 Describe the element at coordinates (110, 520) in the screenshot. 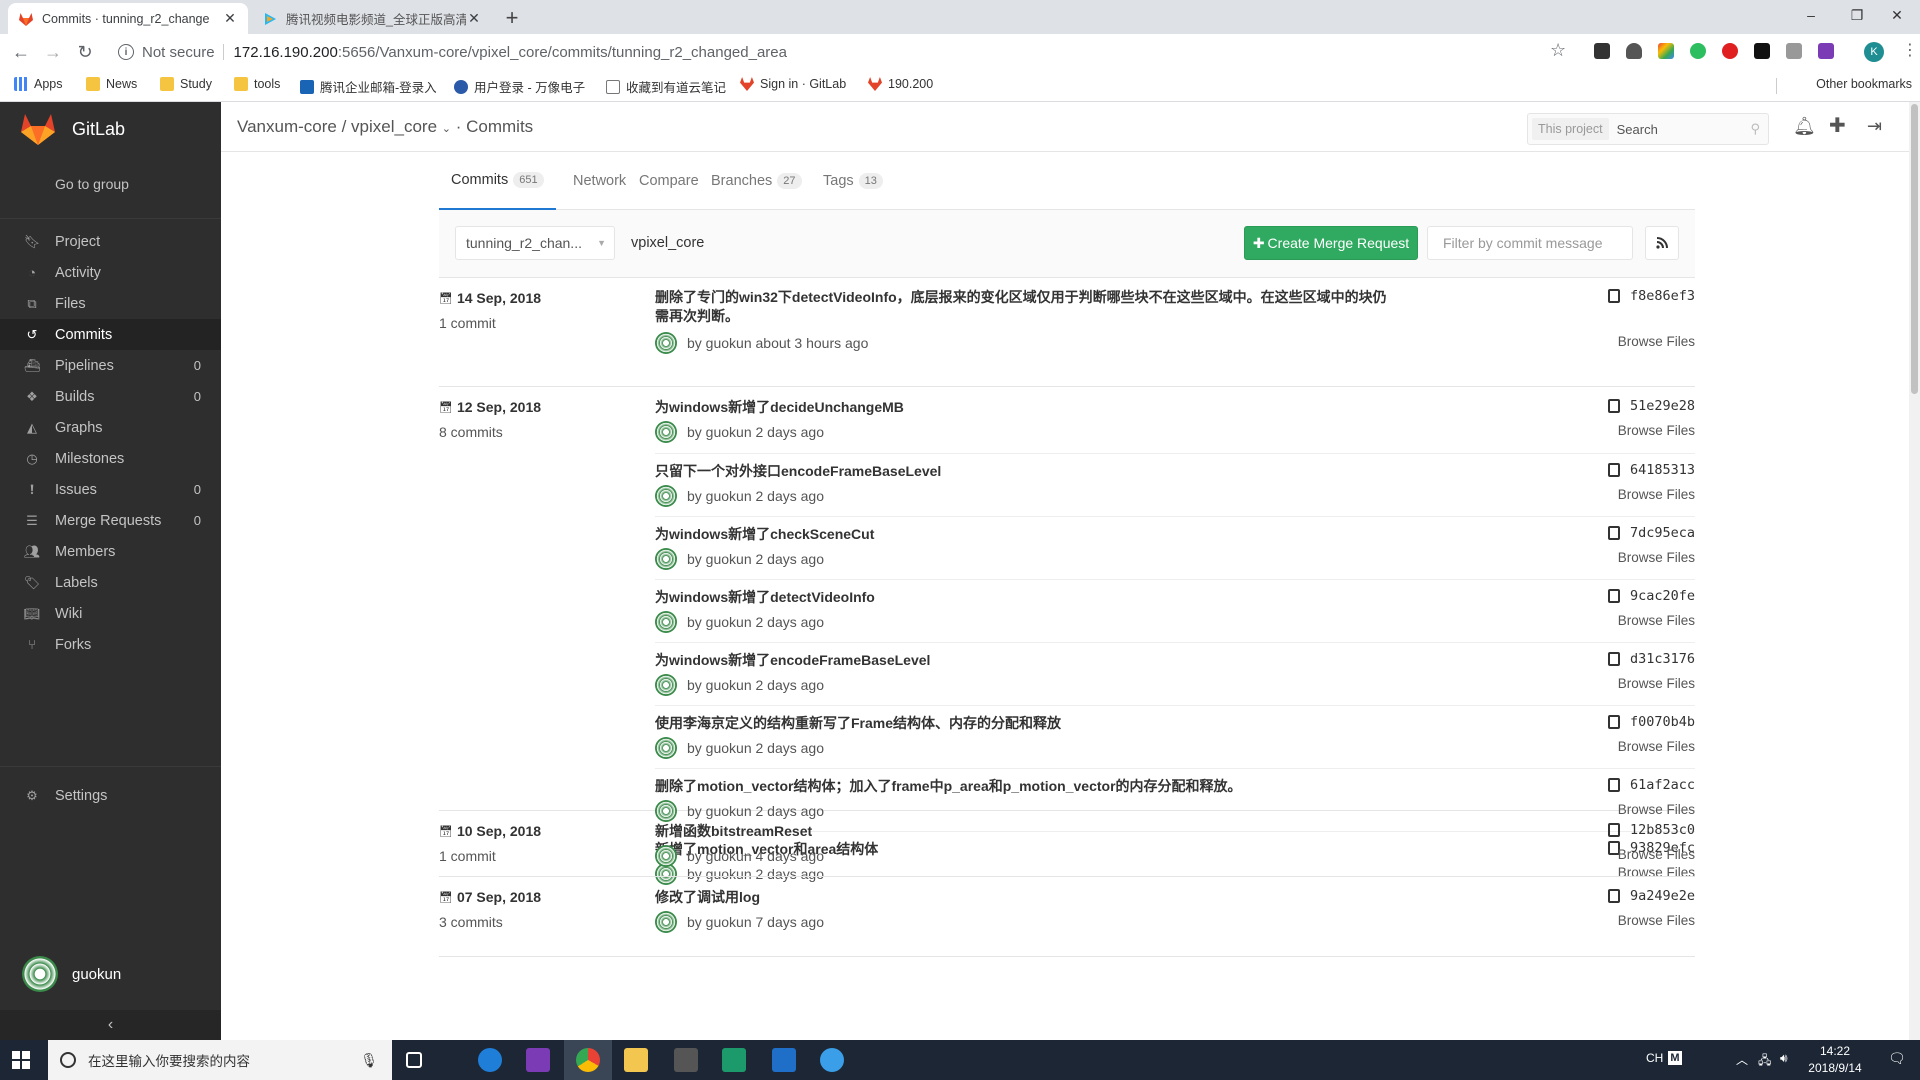

I see `sidebar-item-merge-requests: ☰ Merge Requests 0` at that location.